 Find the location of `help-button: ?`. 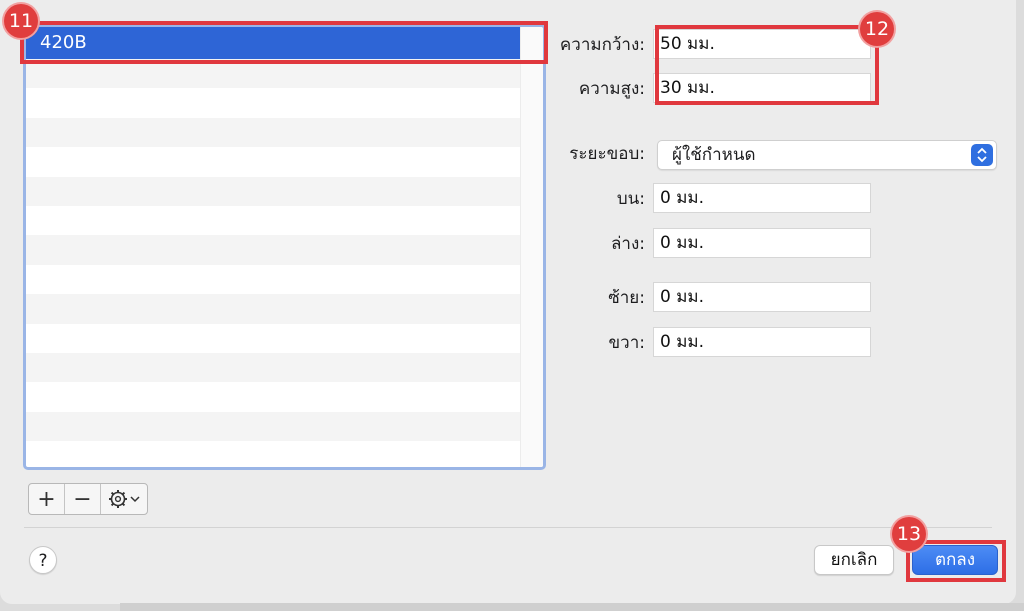

help-button: ? is located at coordinates (43, 560).